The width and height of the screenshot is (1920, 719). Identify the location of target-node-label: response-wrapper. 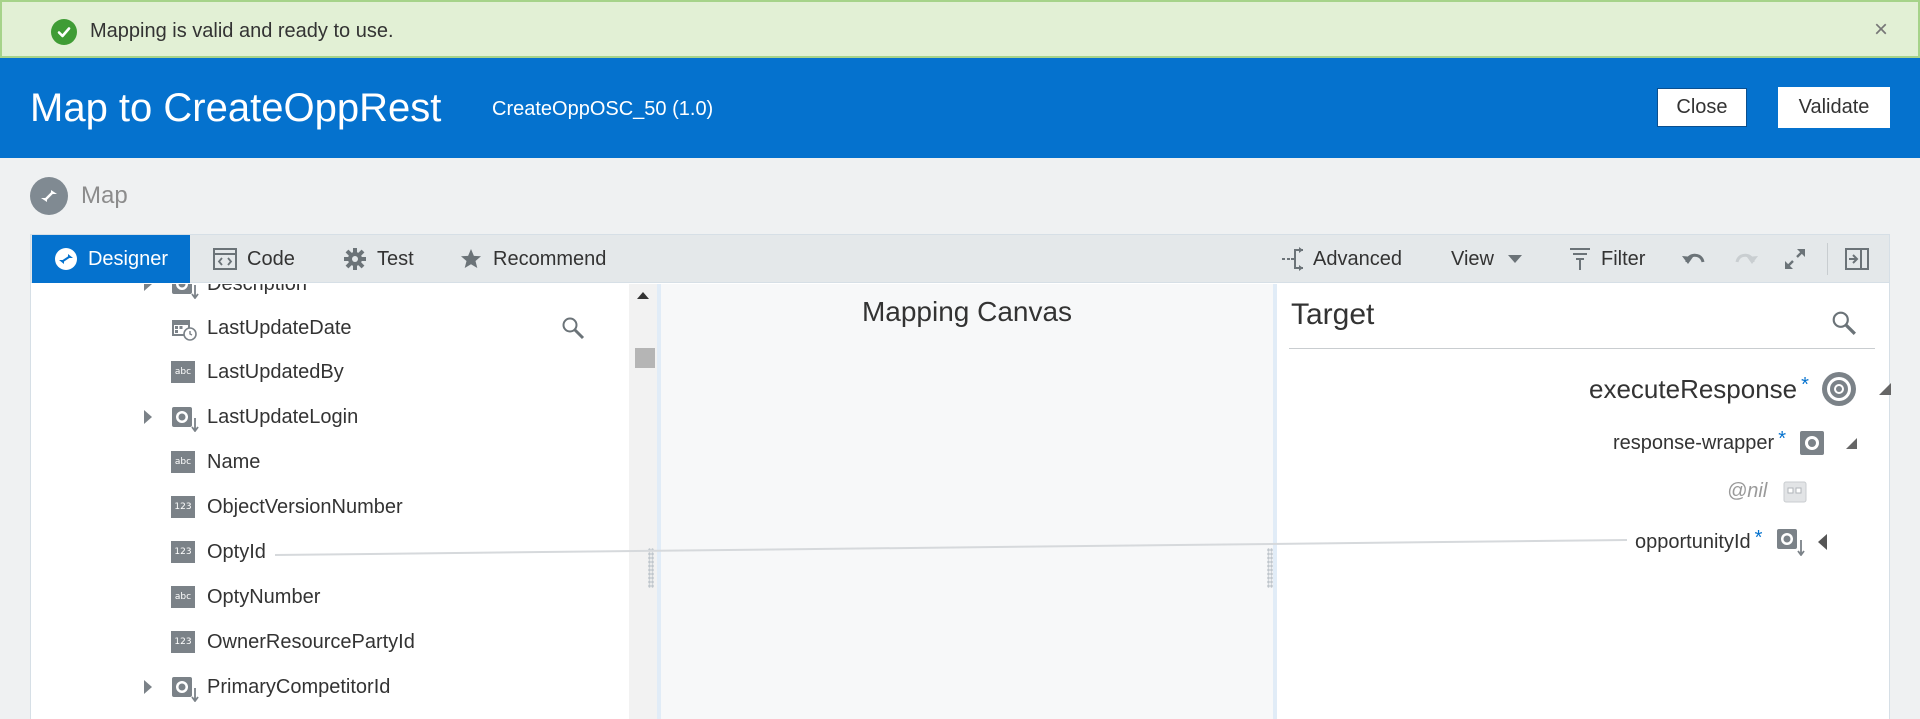
(1694, 442).